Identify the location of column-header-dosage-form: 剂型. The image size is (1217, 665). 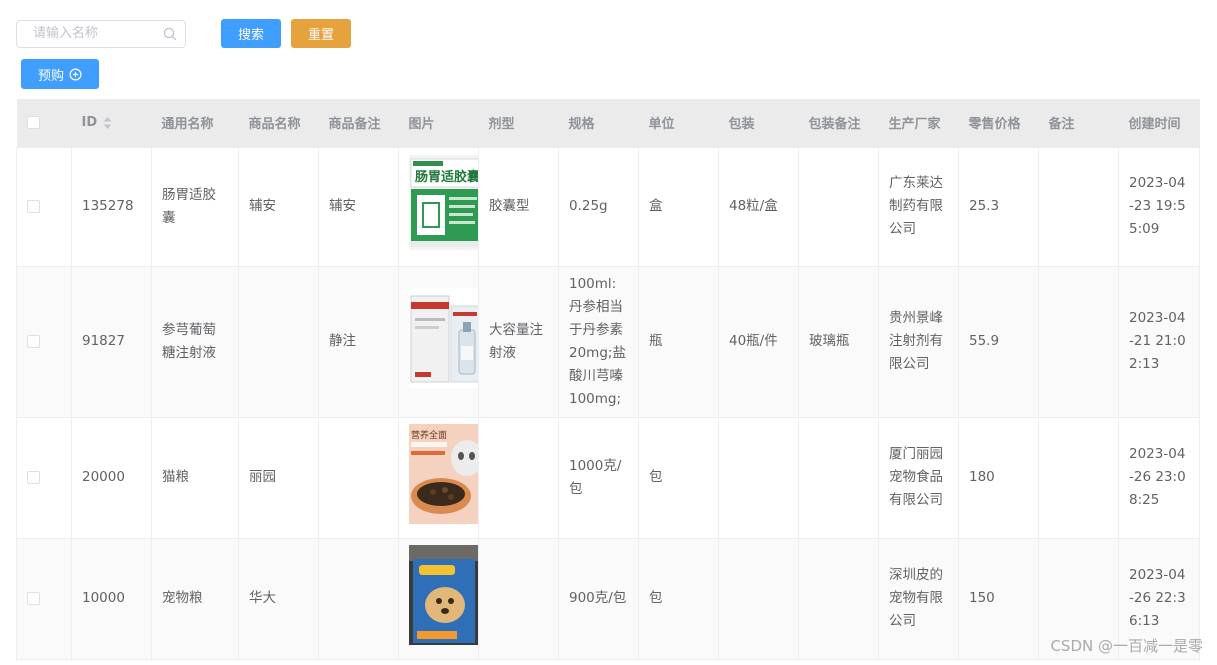
(518, 123).